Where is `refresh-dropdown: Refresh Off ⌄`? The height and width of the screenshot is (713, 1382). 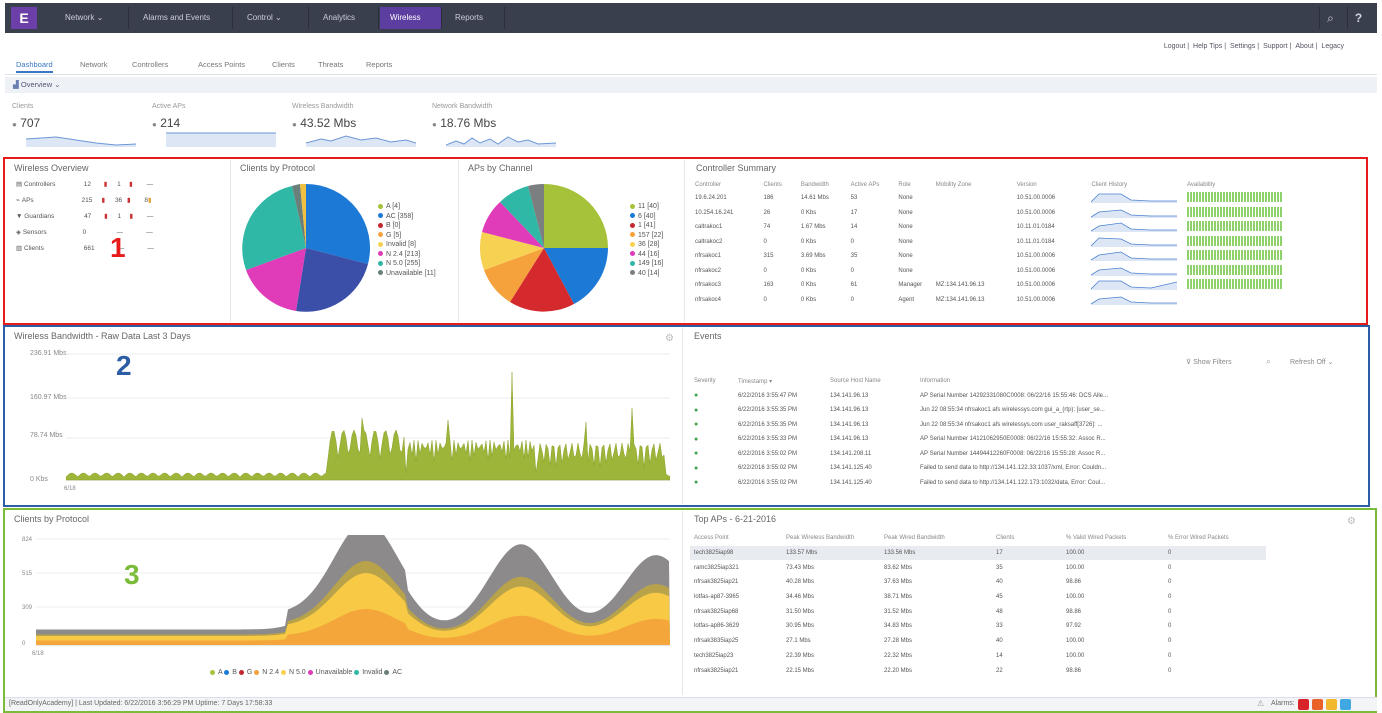 refresh-dropdown: Refresh Off ⌄ is located at coordinates (1312, 362).